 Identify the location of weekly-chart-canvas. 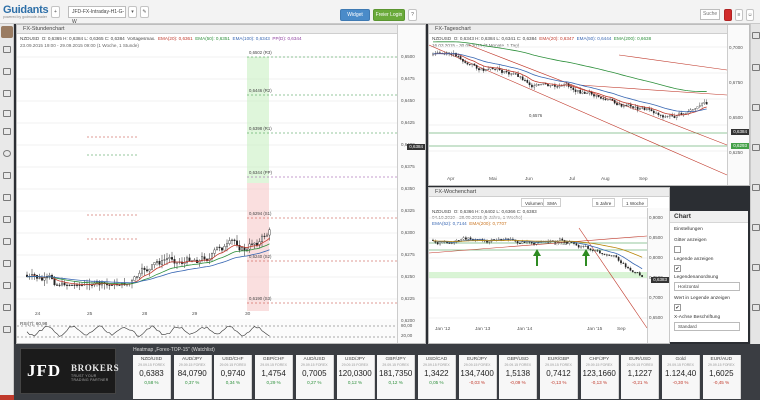
(549, 266).